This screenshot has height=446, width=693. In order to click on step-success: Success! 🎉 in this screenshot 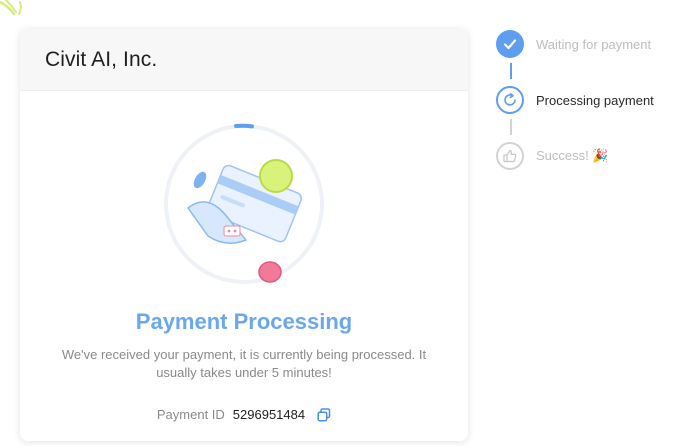, I will do `click(552, 156)`.